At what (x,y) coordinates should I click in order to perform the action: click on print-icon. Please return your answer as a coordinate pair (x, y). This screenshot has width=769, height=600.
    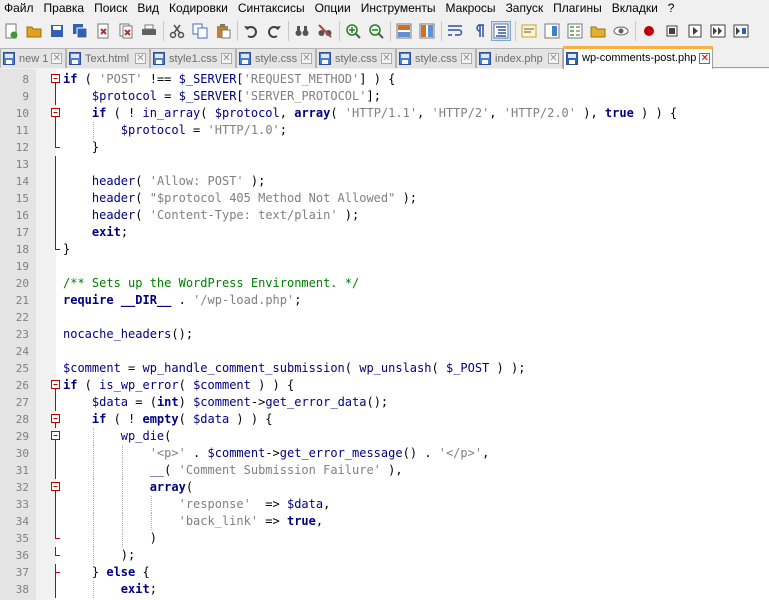
    Looking at the image, I should click on (149, 31).